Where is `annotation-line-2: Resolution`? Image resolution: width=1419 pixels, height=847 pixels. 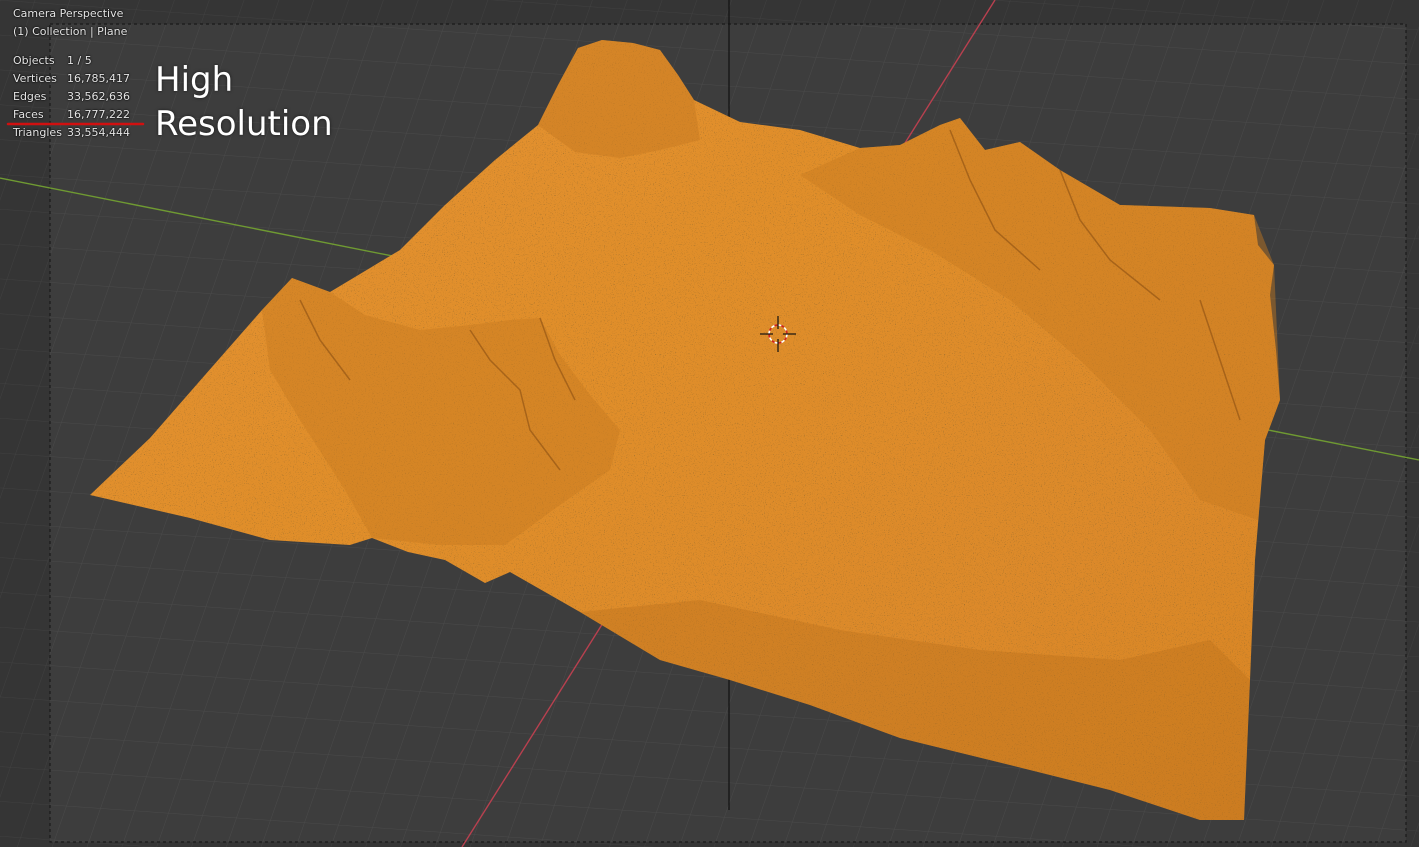
annotation-line-2: Resolution is located at coordinates (244, 124).